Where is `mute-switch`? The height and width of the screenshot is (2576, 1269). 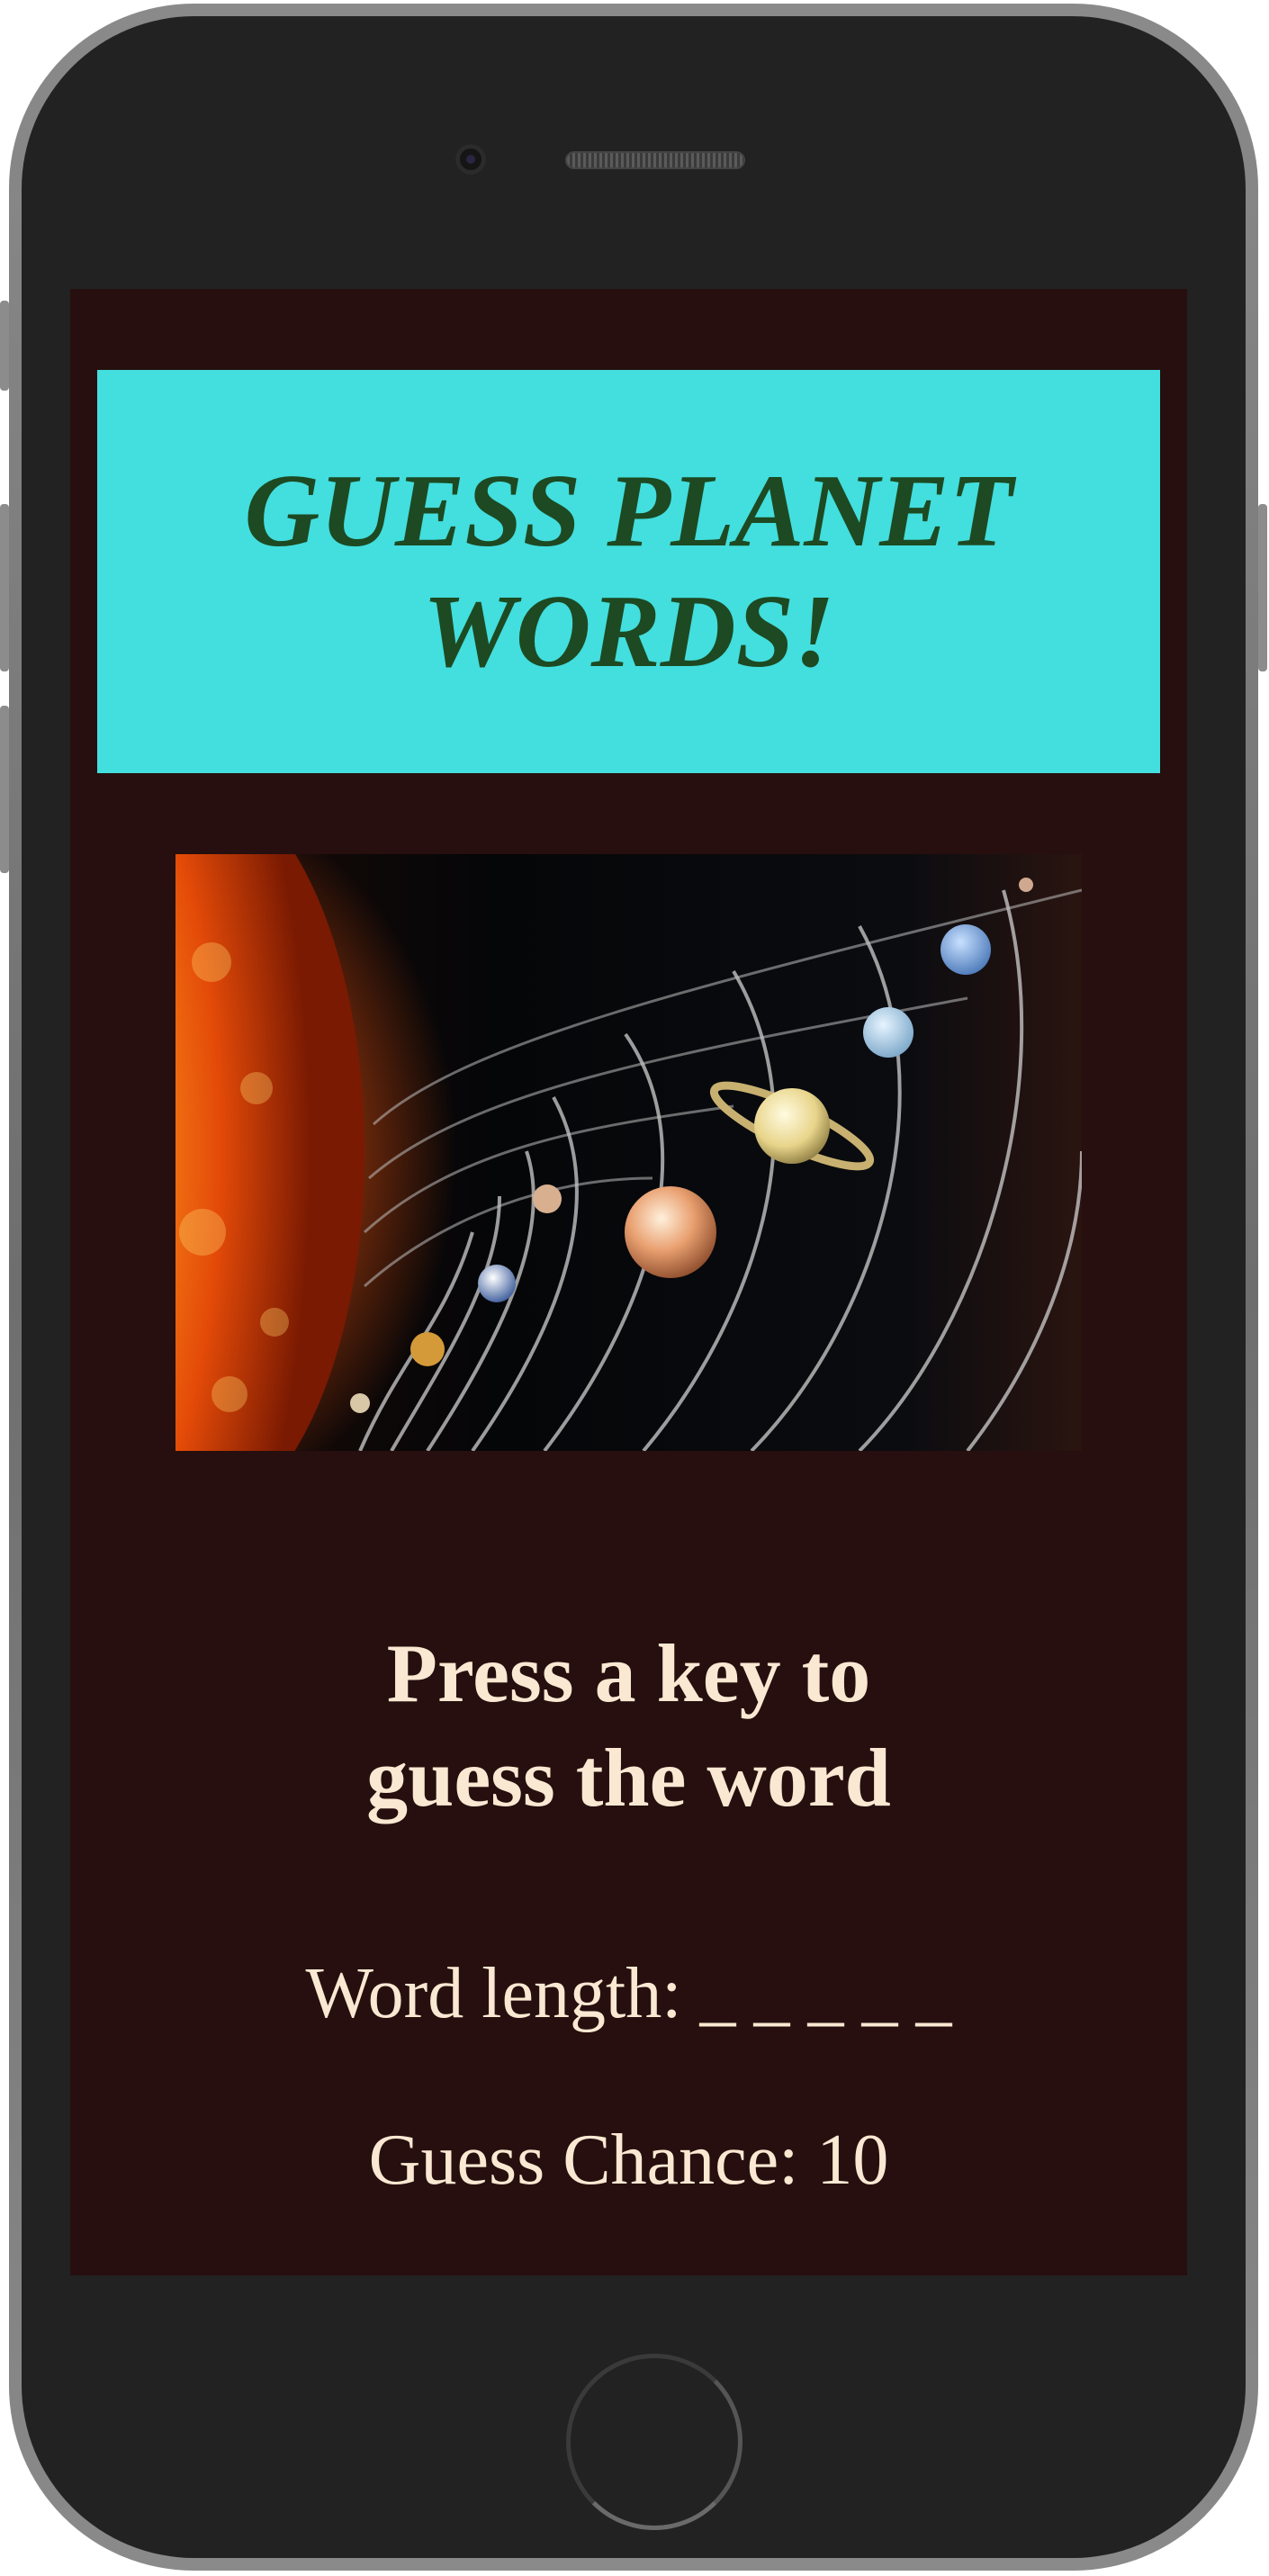 mute-switch is located at coordinates (4, 346).